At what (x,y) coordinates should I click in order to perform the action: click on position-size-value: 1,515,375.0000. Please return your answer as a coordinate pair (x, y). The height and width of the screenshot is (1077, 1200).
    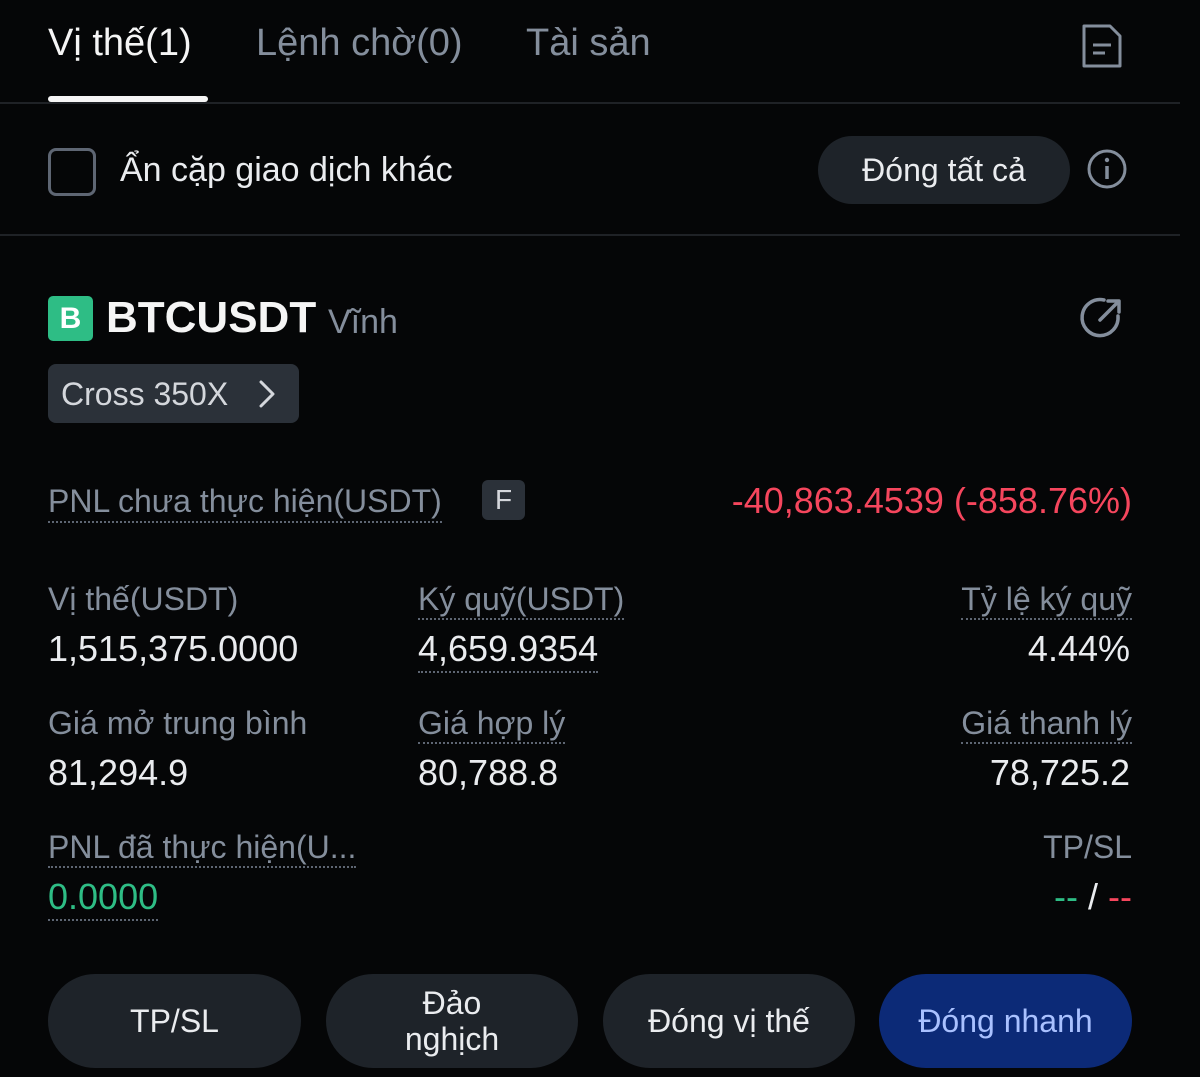
    Looking at the image, I should click on (173, 648).